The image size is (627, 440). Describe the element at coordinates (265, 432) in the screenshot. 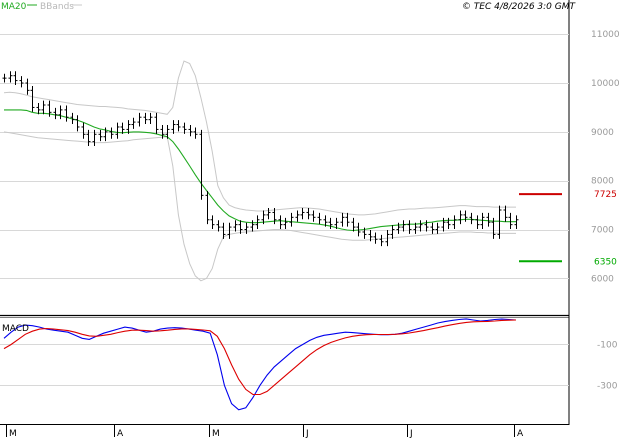

I see `x-tick-labels: MAMJJA` at that location.